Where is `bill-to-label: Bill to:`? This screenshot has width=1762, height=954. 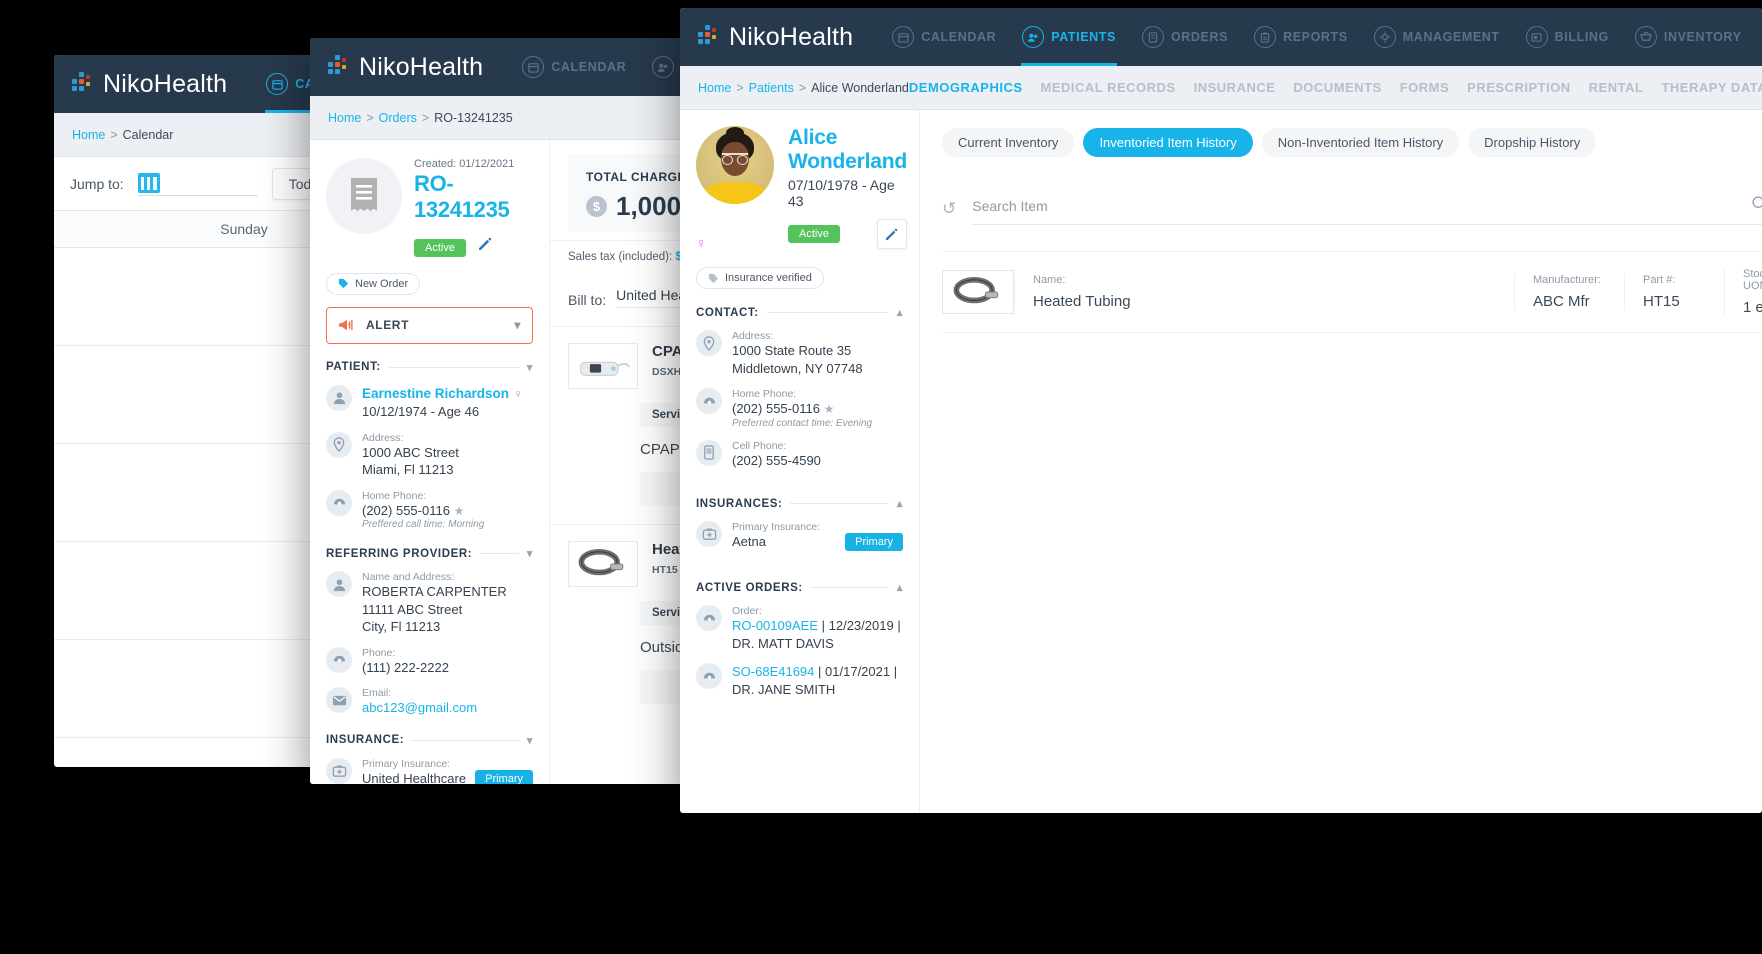
bill-to-label: Bill to: is located at coordinates (587, 300).